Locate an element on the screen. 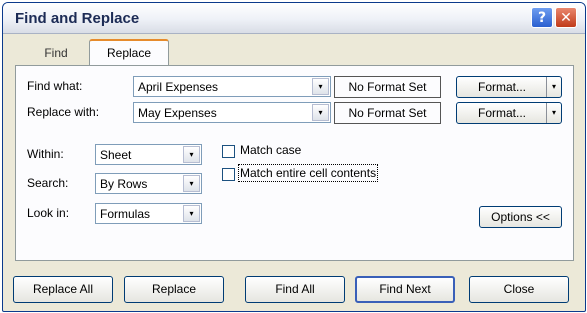 This screenshot has width=587, height=313. look-in-label: Look in: is located at coordinates (48, 213).